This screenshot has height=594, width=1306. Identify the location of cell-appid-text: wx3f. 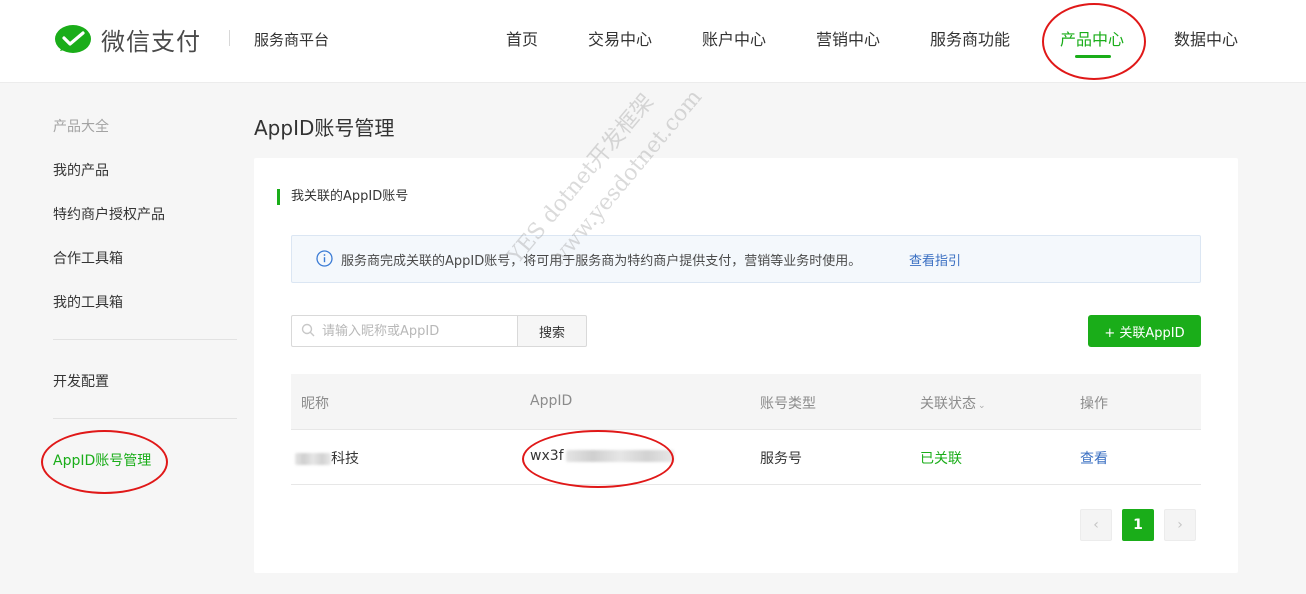
(547, 456).